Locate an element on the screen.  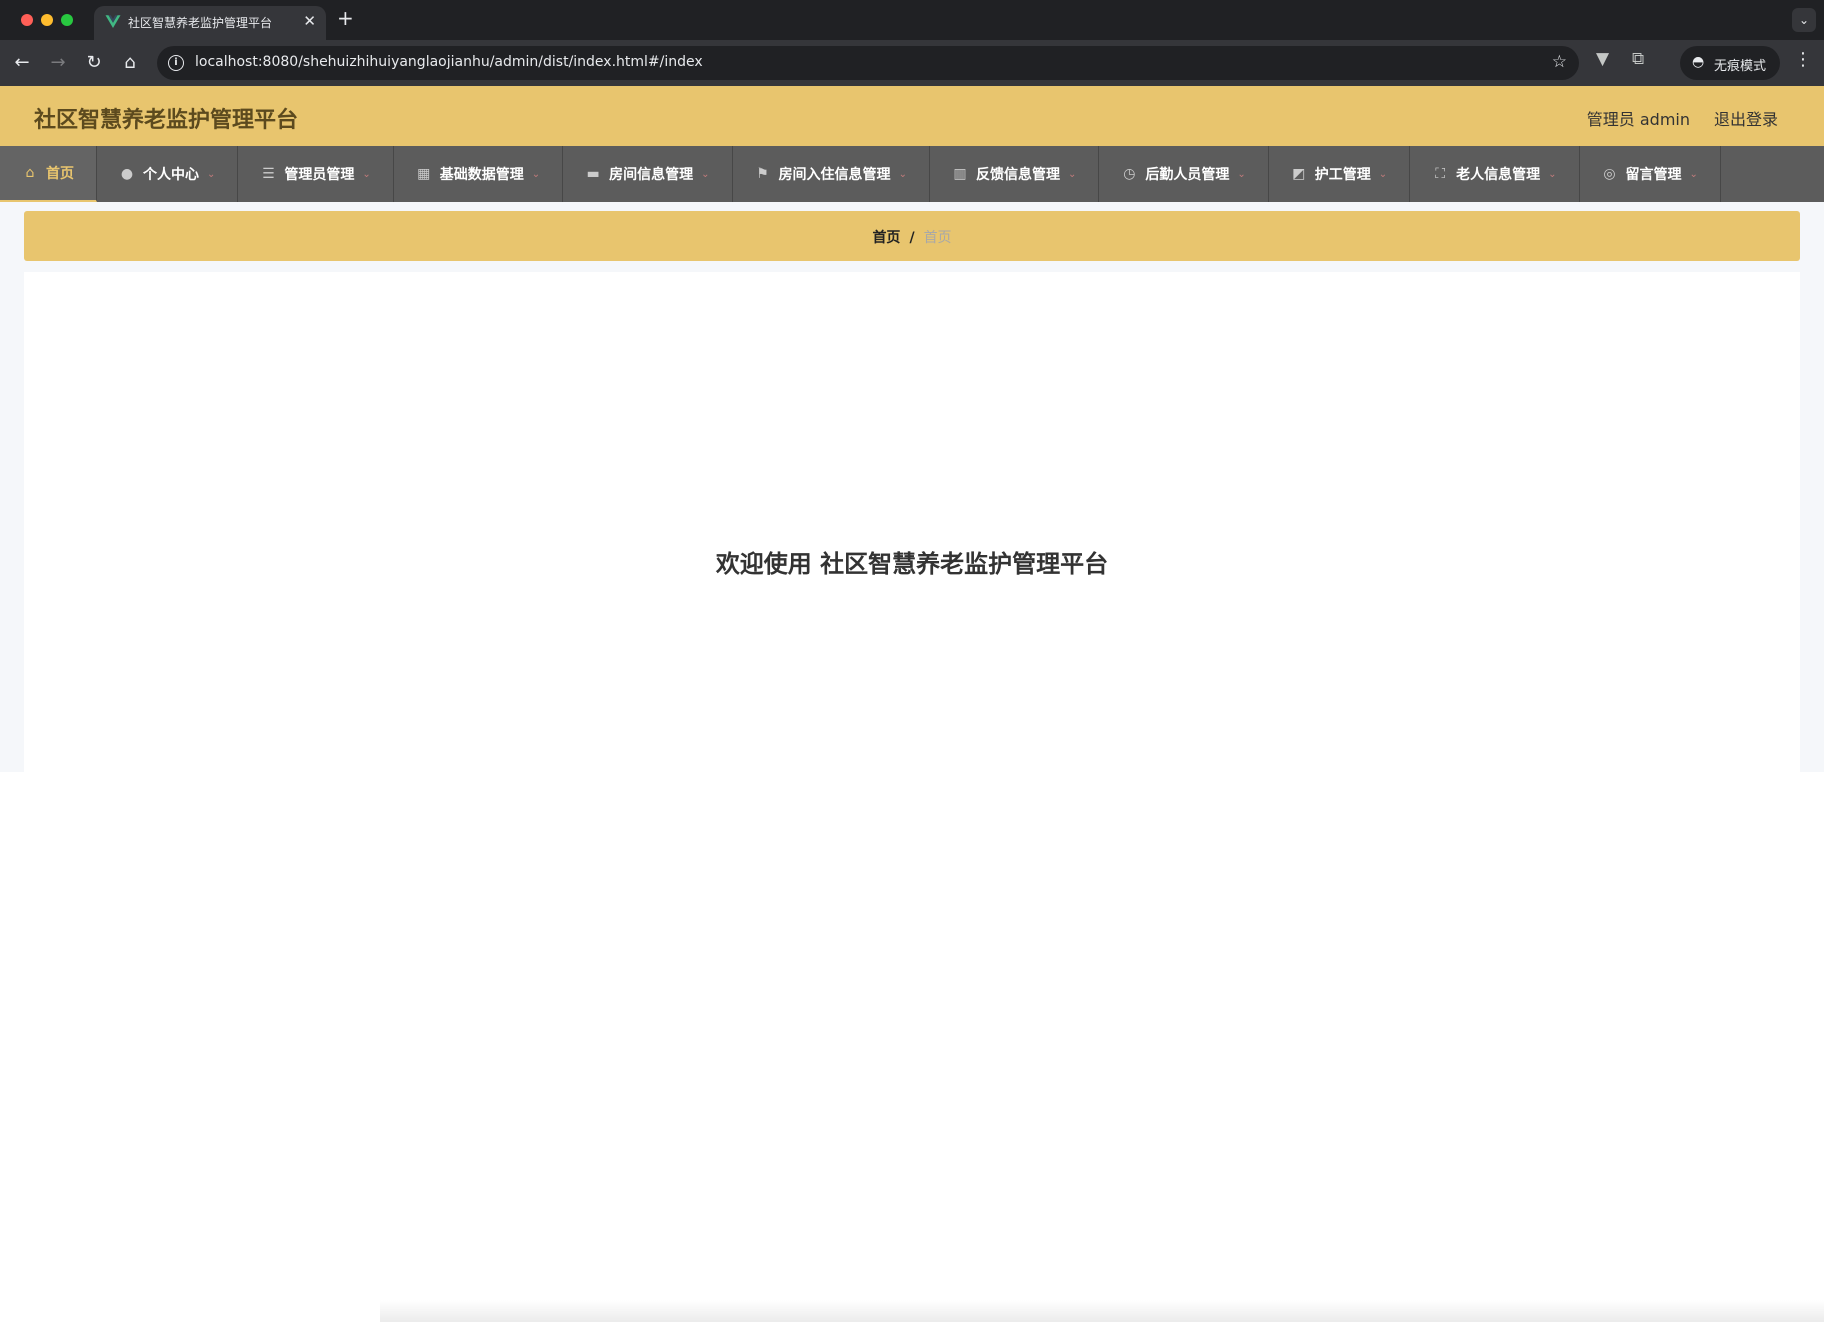
list-icon: ☰ is located at coordinates (268, 174).